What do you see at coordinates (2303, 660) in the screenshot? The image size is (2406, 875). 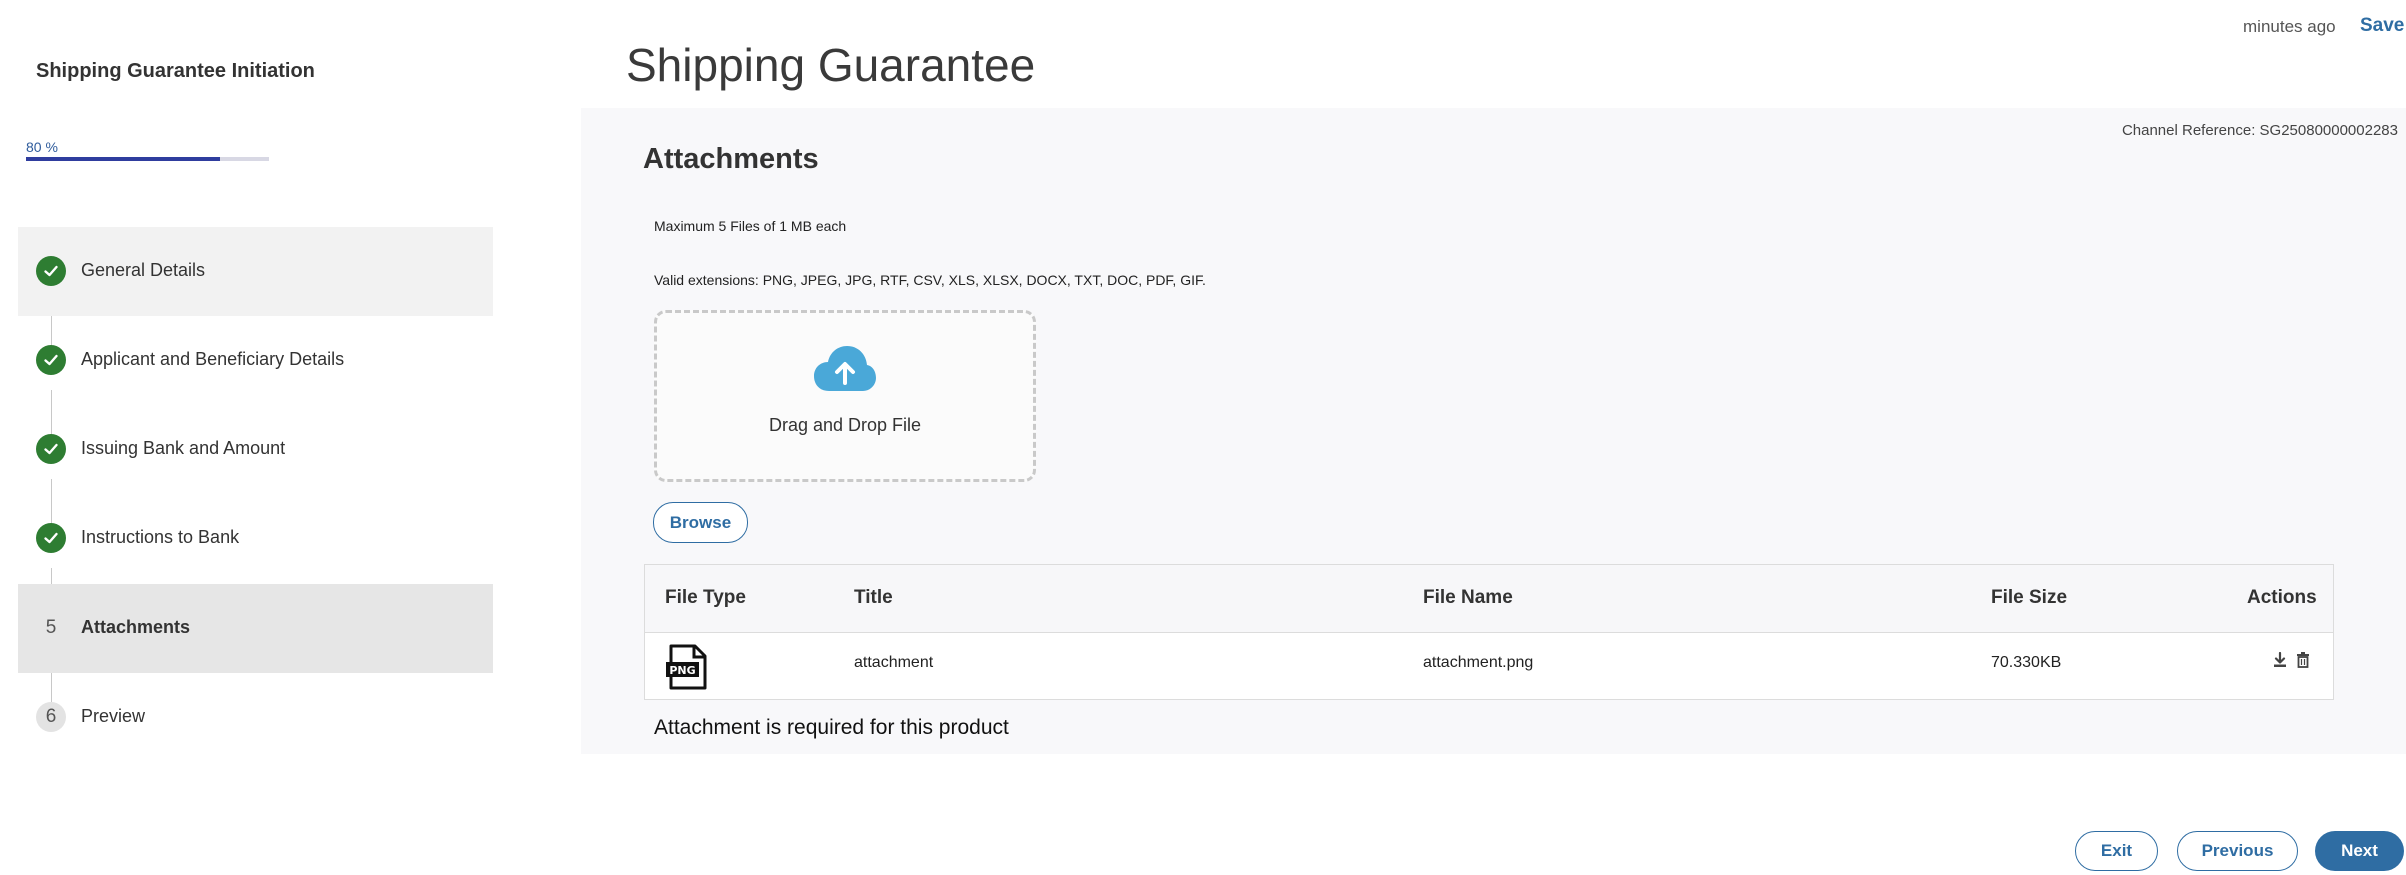 I see `trash-icon` at bounding box center [2303, 660].